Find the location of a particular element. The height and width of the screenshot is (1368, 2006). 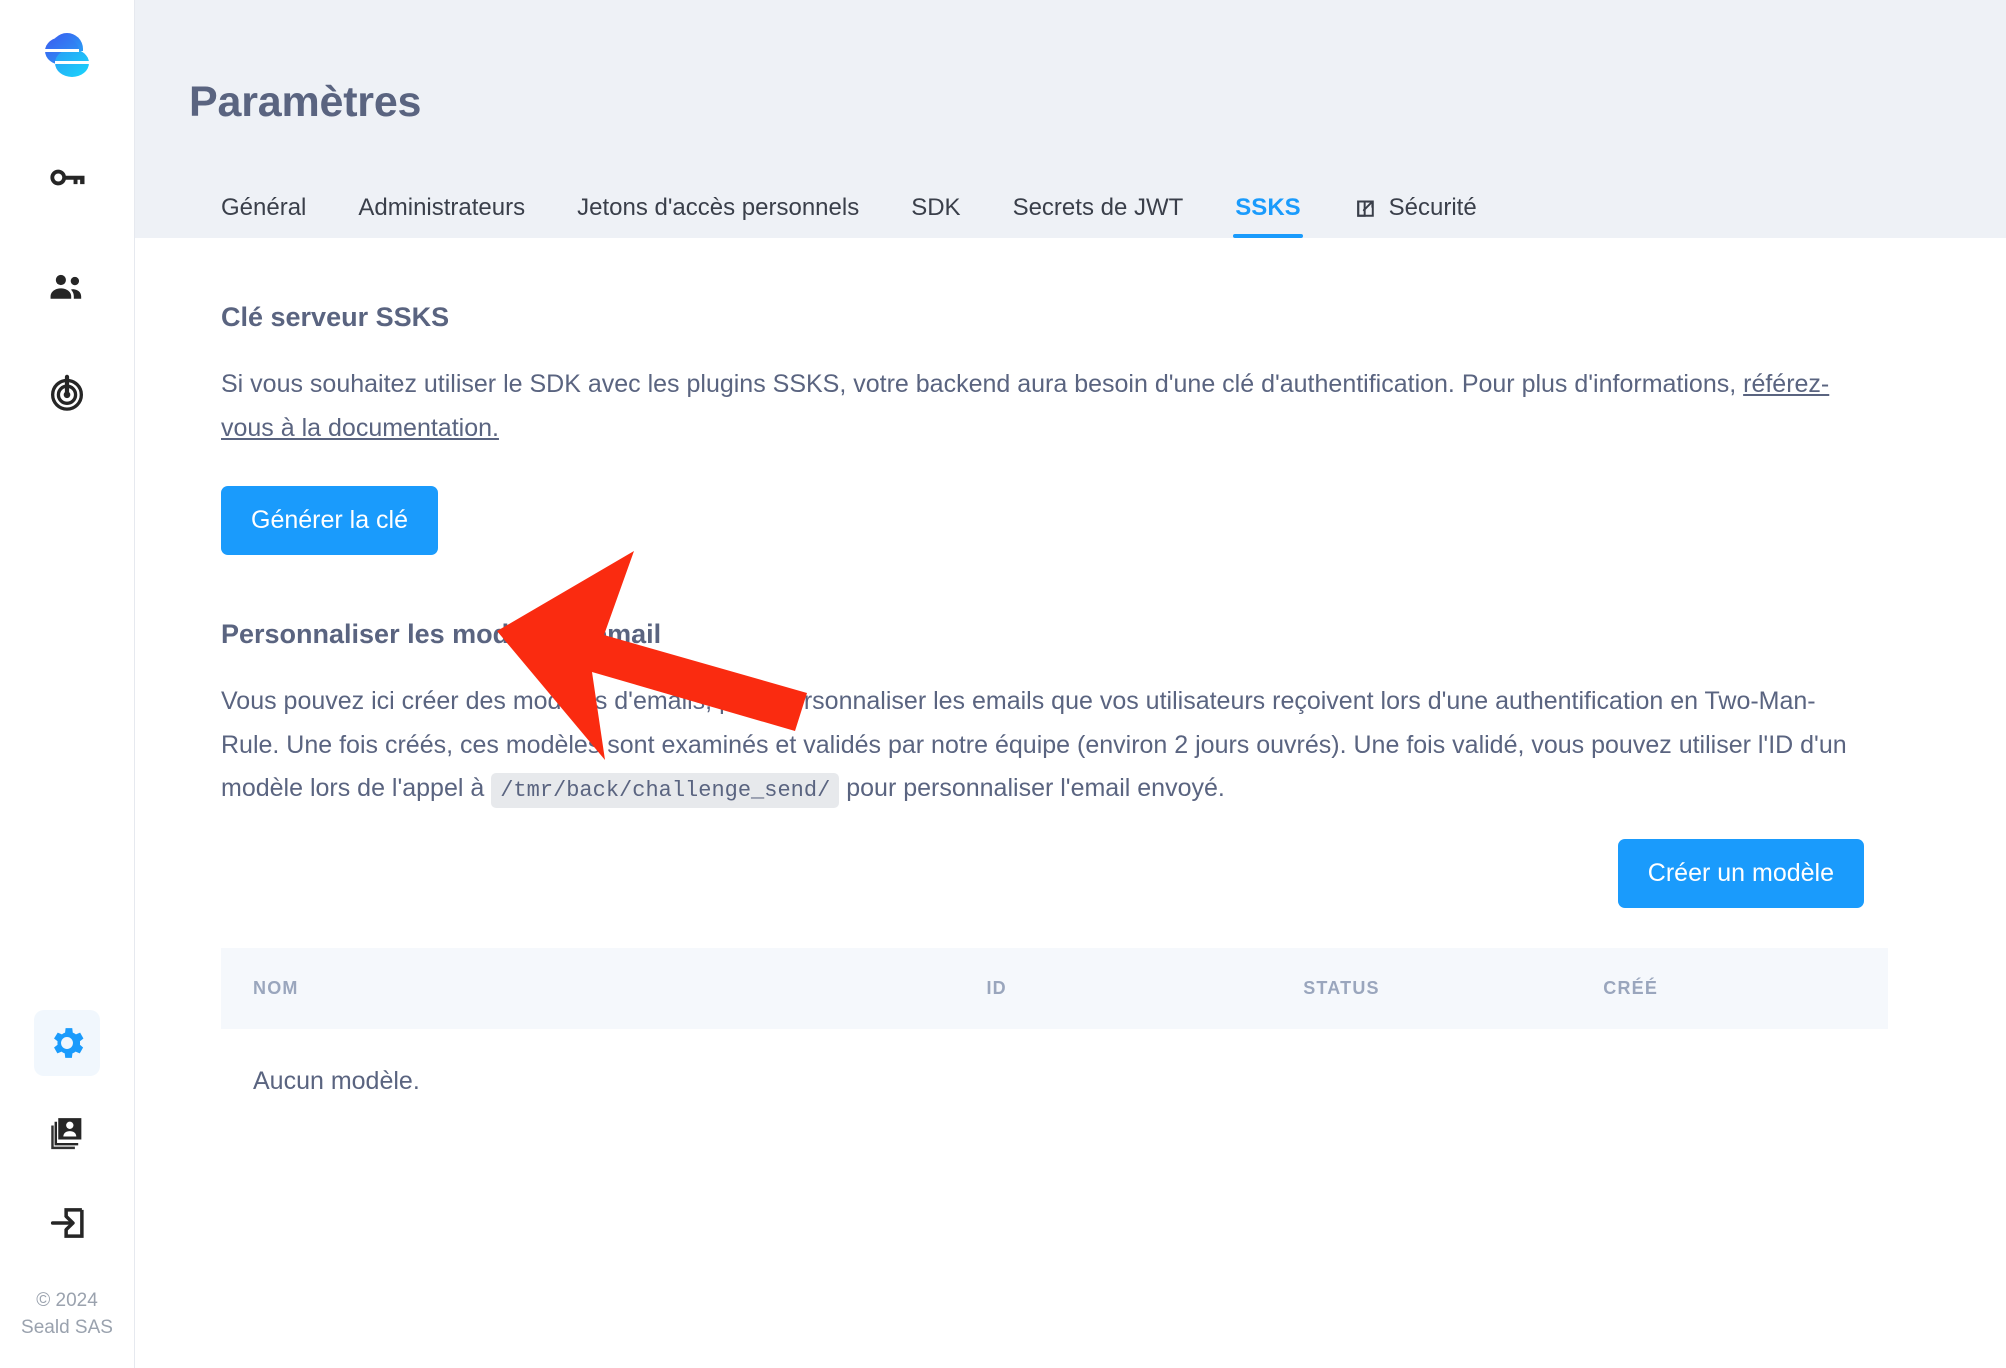

sidebar-item-contacts is located at coordinates (67, 1133).